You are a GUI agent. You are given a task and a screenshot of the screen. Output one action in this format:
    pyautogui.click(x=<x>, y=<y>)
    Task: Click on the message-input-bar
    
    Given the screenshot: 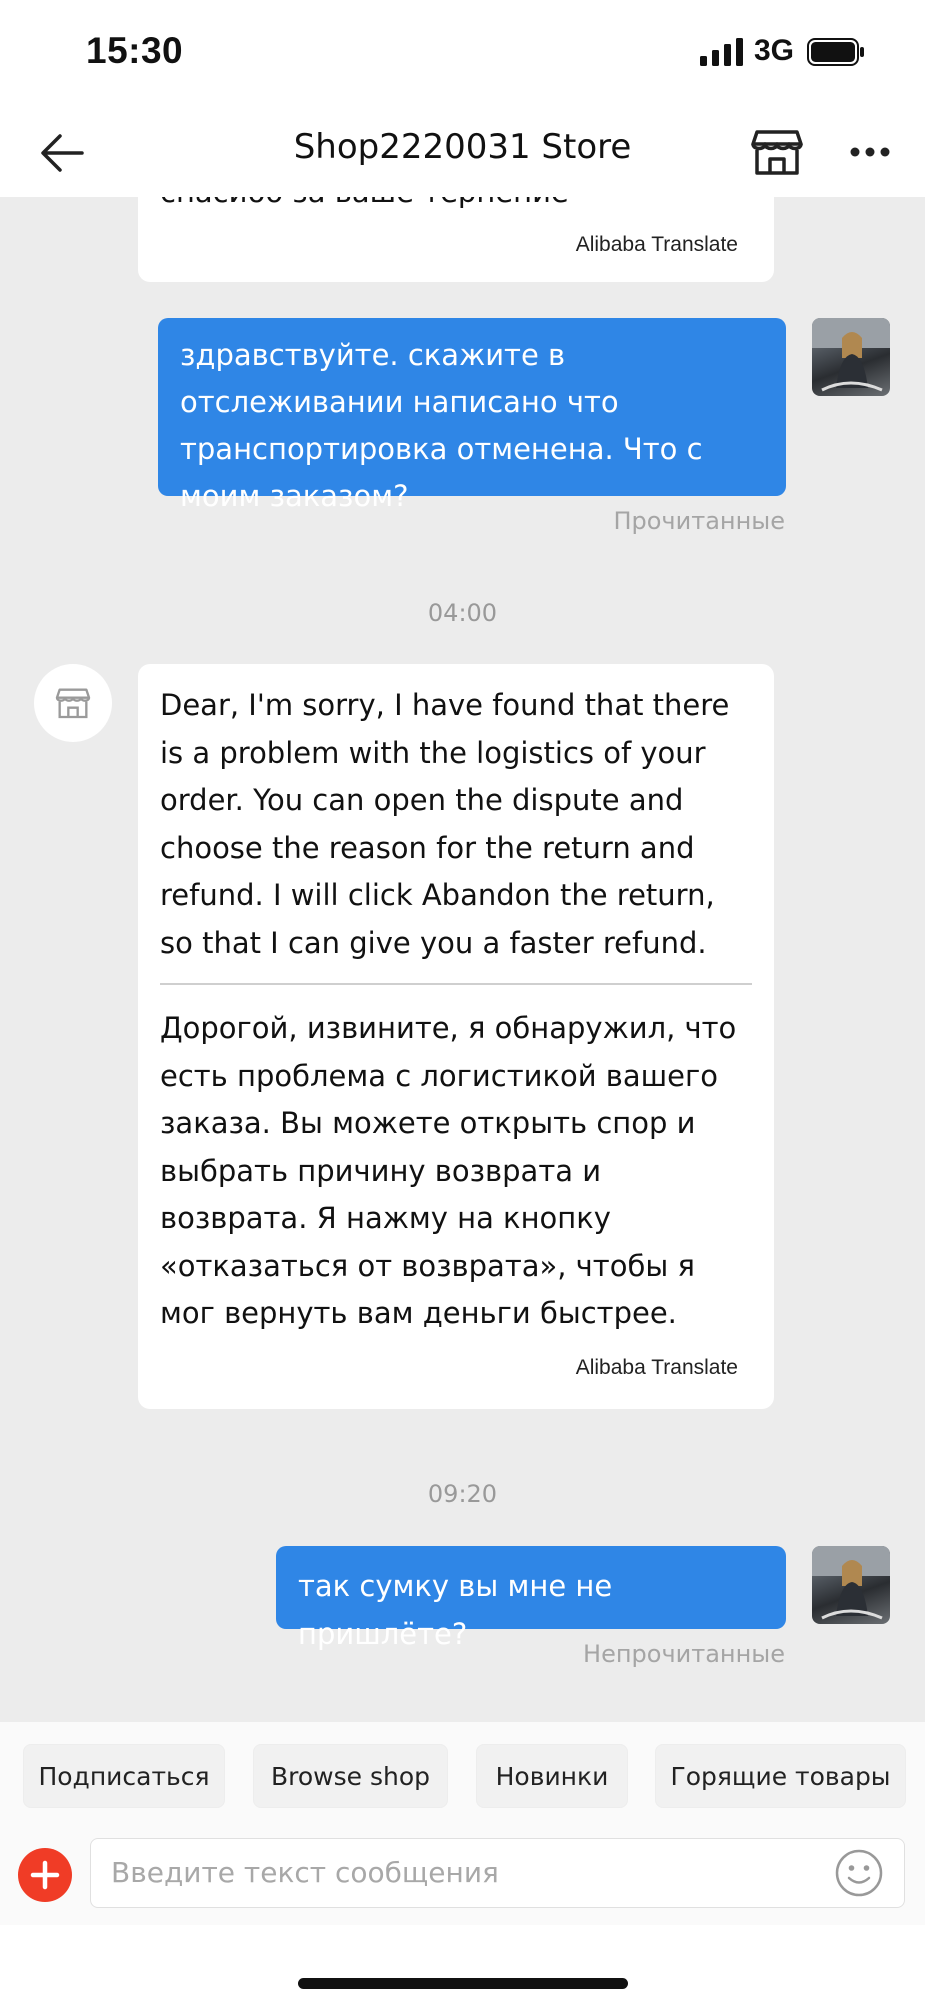 What is the action you would take?
    pyautogui.click(x=462, y=1877)
    